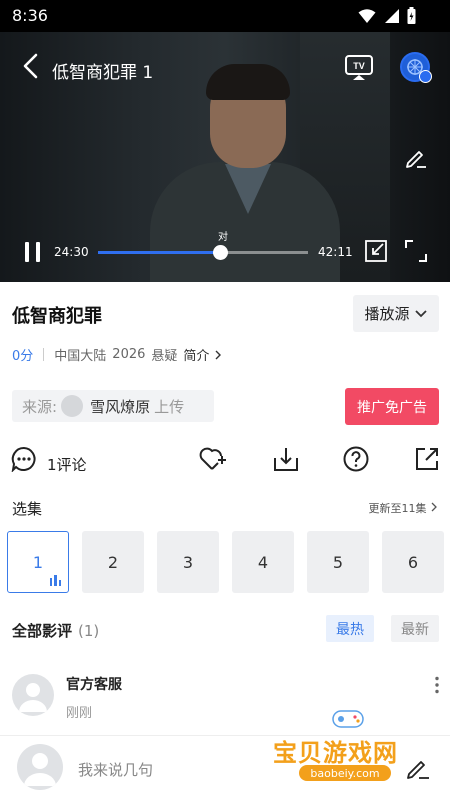  Describe the element at coordinates (286, 459) in the screenshot. I see `download-icon` at that location.